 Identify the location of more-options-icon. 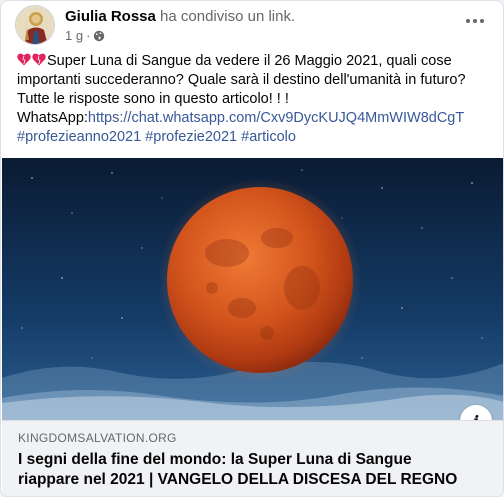
(475, 21).